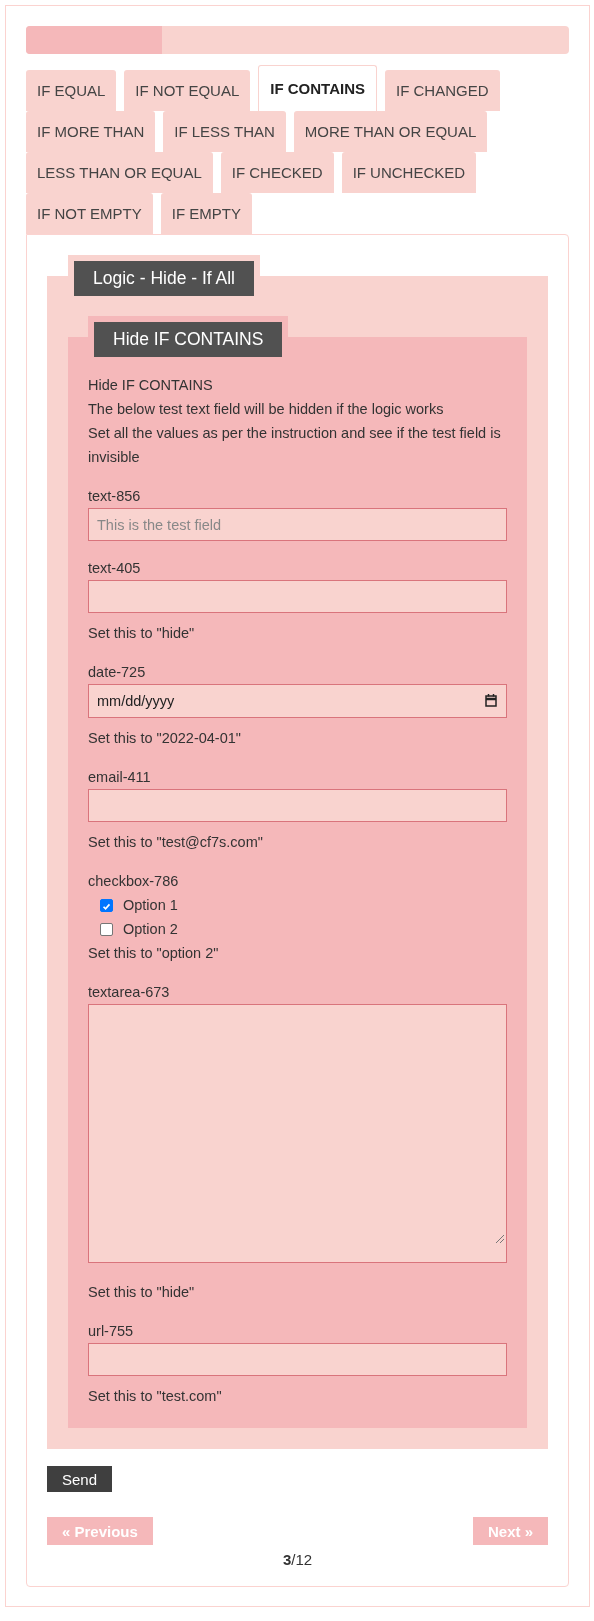 The width and height of the screenshot is (594, 1621). What do you see at coordinates (115, 496) in the screenshot?
I see `field-label: text-856` at bounding box center [115, 496].